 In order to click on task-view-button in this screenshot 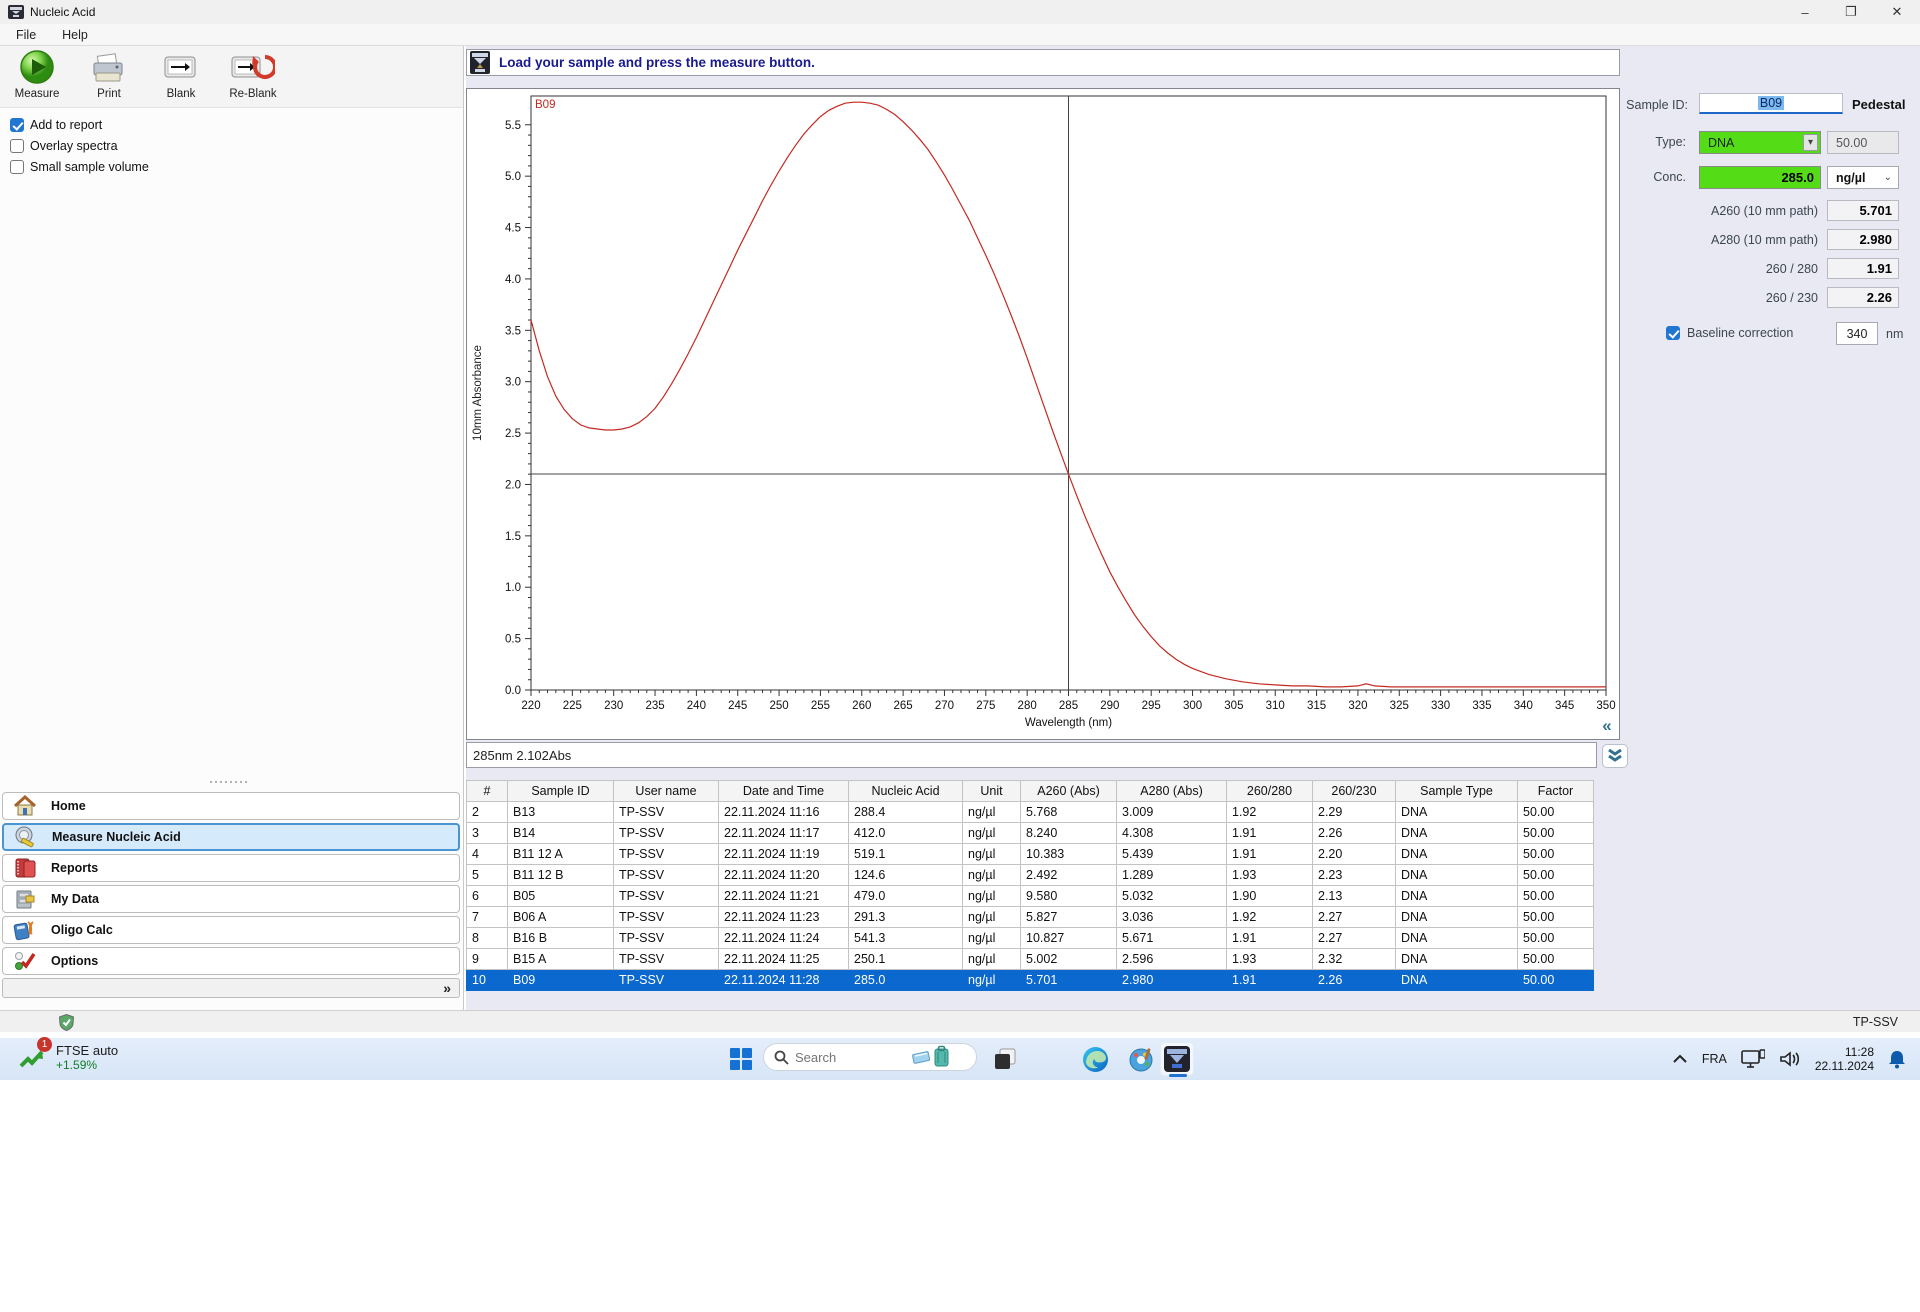, I will do `click(1005, 1059)`.